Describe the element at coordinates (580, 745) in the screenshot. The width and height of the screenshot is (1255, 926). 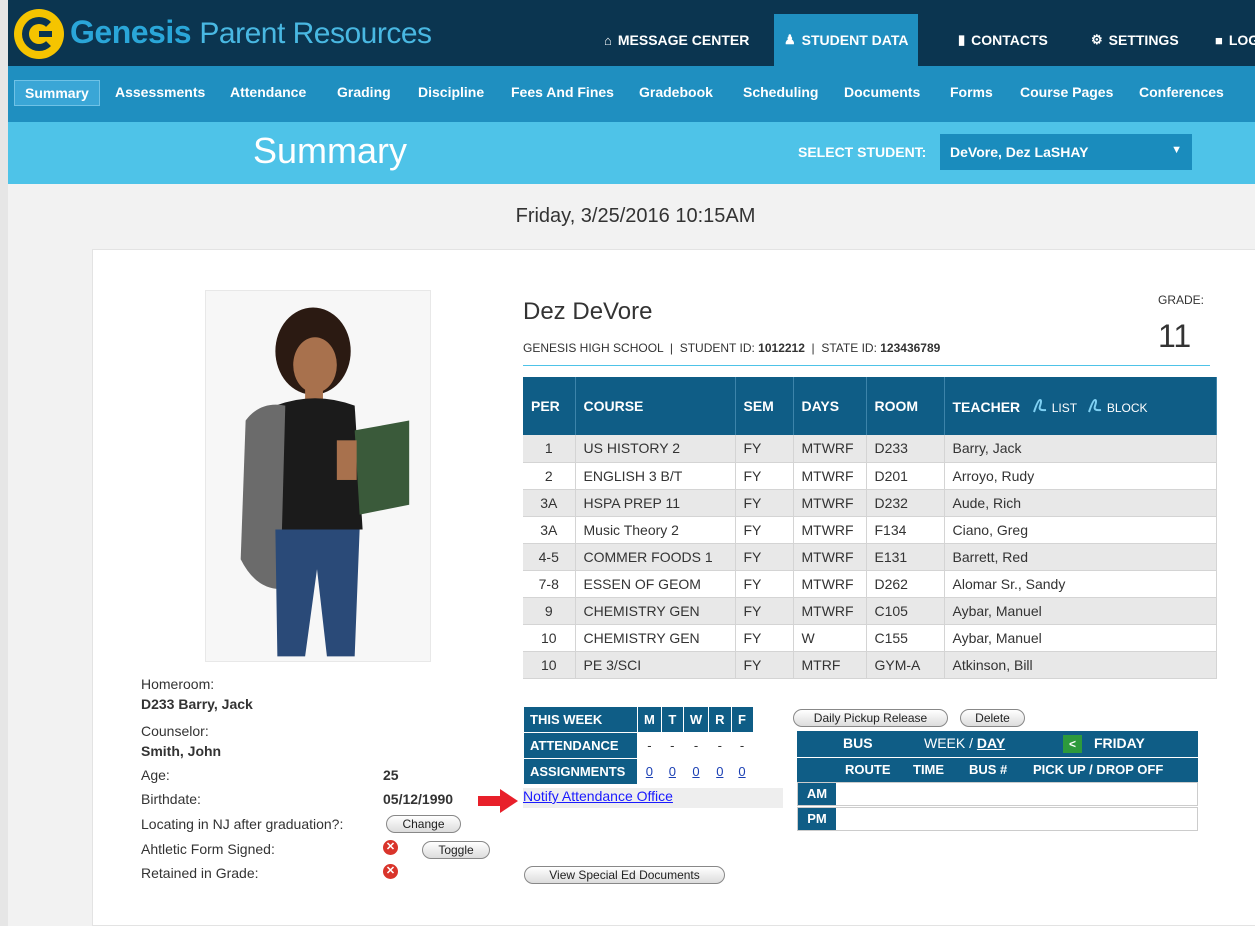
I see `attendance-label: ATTENDANCE` at that location.